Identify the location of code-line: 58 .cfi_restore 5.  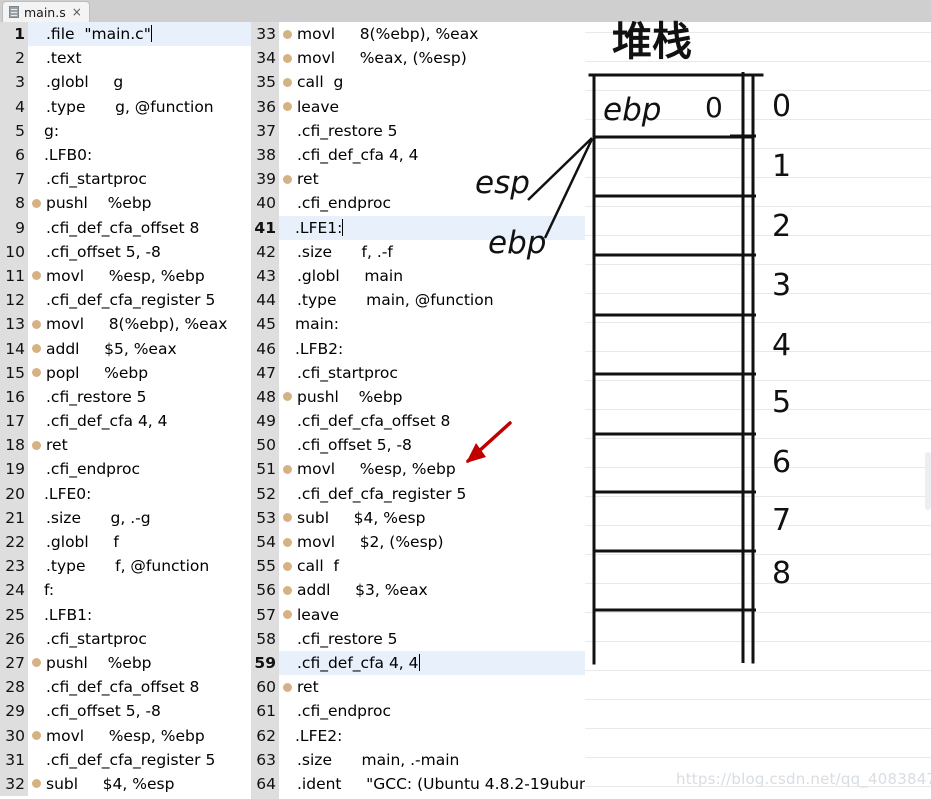
(418, 638).